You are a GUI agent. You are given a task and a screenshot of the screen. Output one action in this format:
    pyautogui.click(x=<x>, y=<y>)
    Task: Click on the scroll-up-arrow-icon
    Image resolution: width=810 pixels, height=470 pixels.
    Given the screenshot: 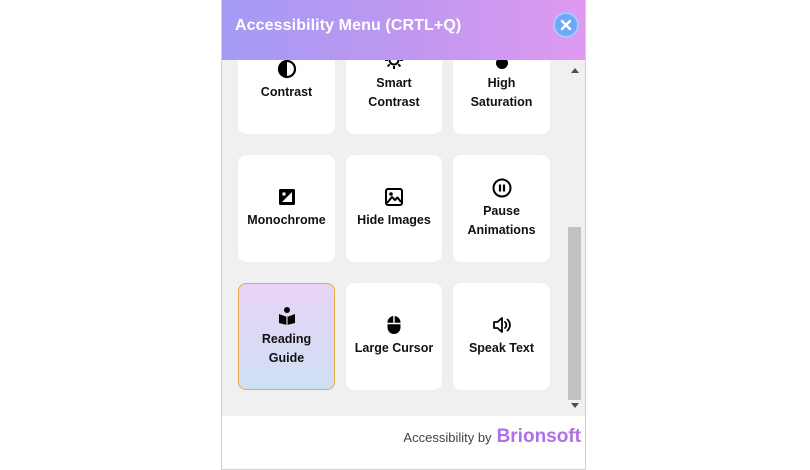 What is the action you would take?
    pyautogui.click(x=575, y=70)
    